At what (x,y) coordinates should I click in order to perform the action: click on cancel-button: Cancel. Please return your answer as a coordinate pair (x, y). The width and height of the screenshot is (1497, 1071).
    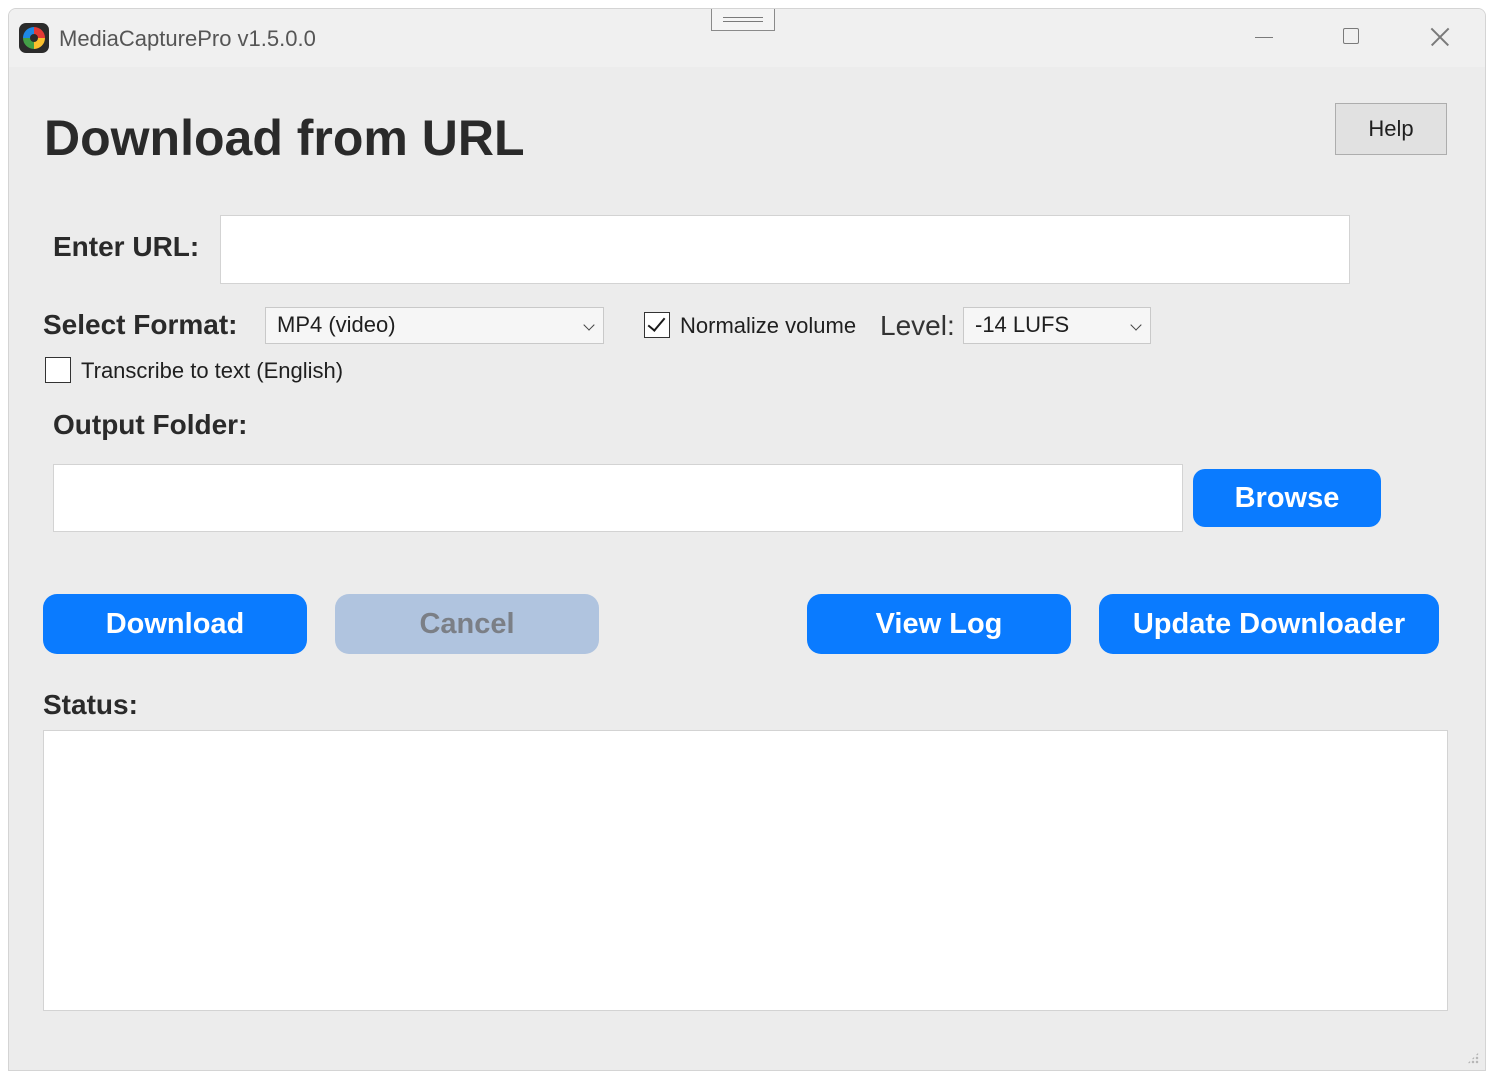
    Looking at the image, I should click on (467, 624).